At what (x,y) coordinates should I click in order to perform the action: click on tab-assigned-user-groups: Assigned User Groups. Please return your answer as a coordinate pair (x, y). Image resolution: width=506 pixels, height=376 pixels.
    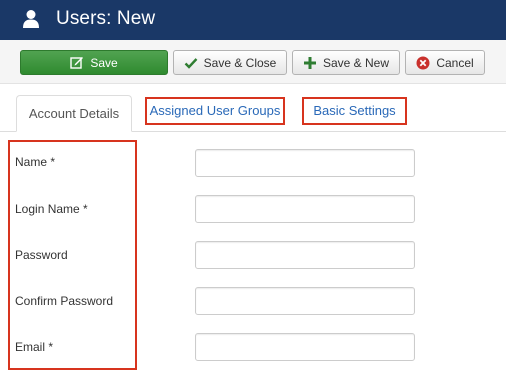
    Looking at the image, I should click on (215, 111).